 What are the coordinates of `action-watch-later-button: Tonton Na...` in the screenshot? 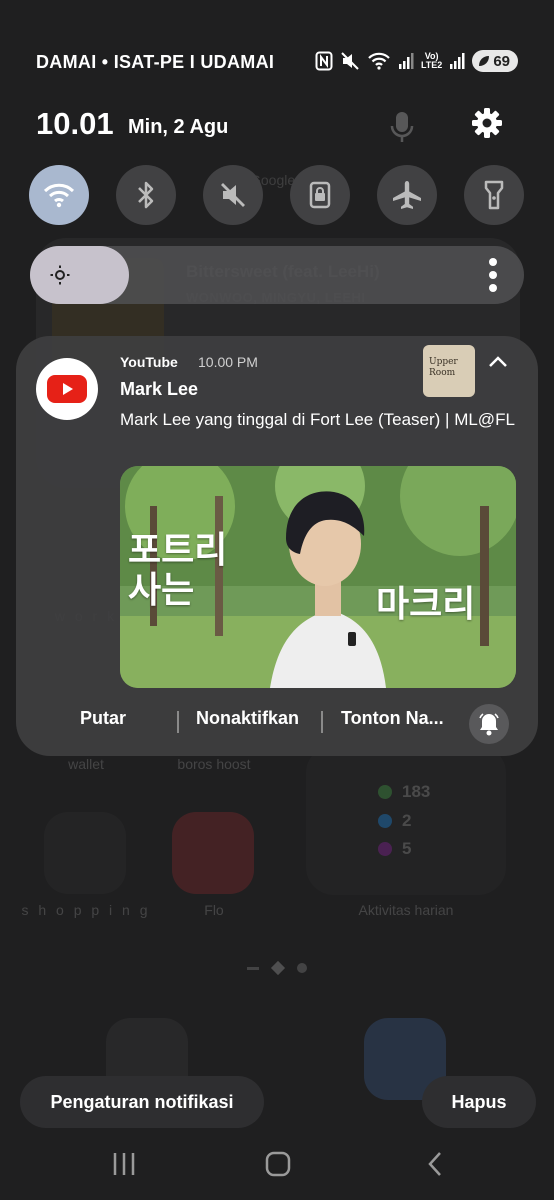 It's located at (392, 723).